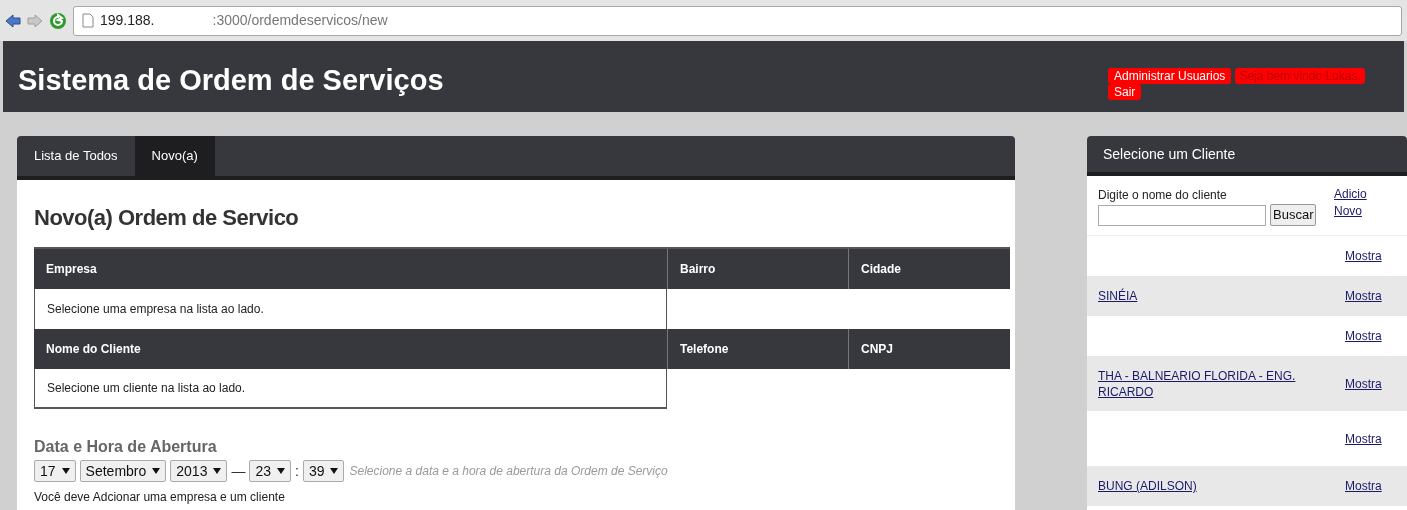 The width and height of the screenshot is (1407, 510). Describe the element at coordinates (35, 20) in the screenshot. I see `forward-icon` at that location.